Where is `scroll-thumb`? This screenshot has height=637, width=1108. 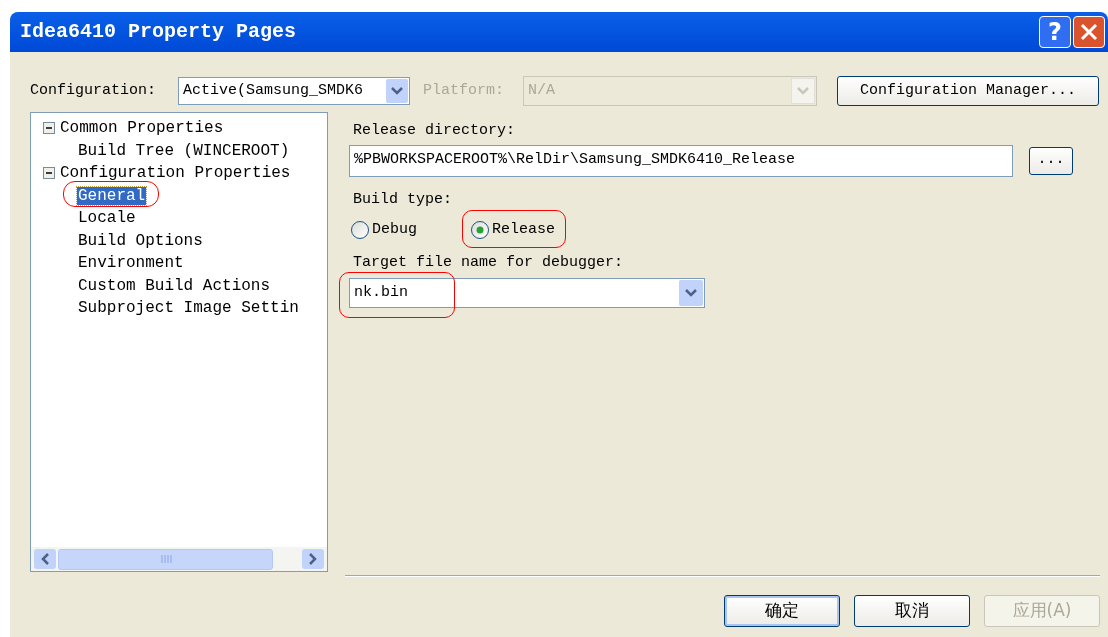 scroll-thumb is located at coordinates (165, 559).